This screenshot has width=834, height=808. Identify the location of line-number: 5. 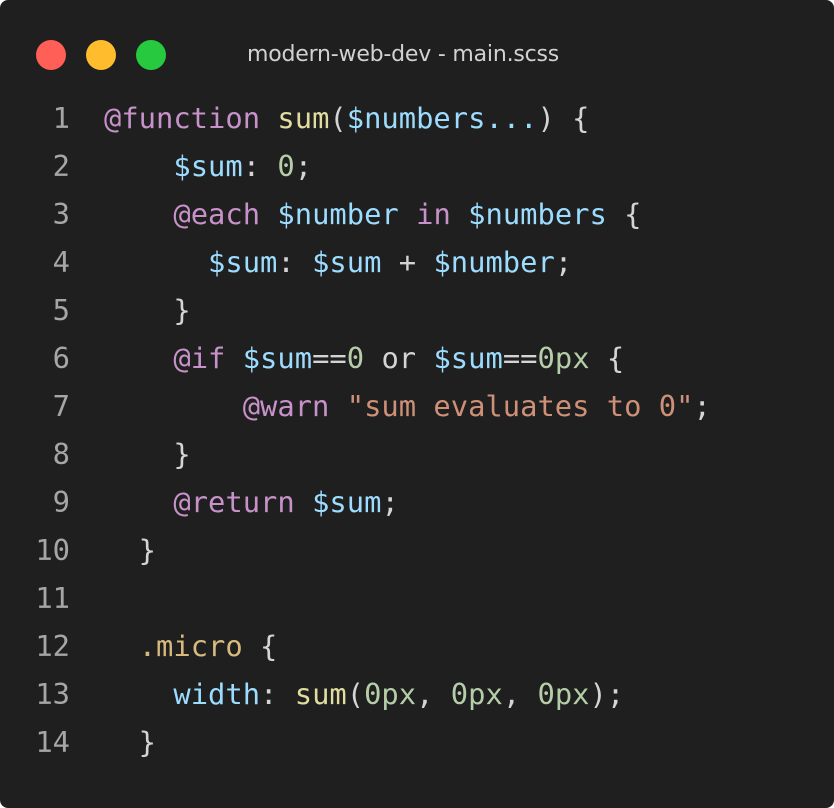
(61, 310).